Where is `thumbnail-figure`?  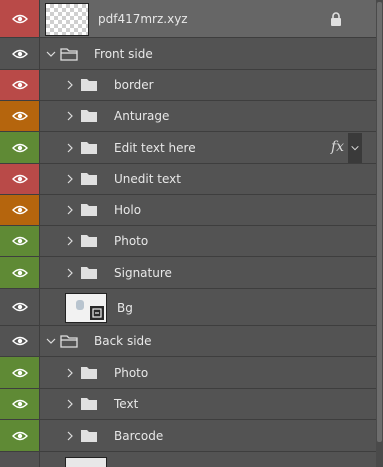
thumbnail-figure is located at coordinates (80, 305).